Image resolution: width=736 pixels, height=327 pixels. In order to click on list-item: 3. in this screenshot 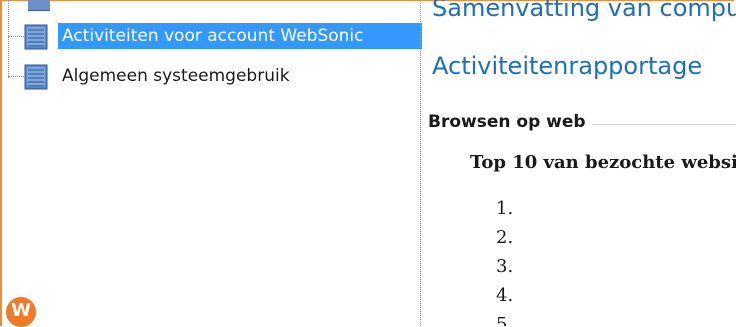, I will do `click(505, 266)`.